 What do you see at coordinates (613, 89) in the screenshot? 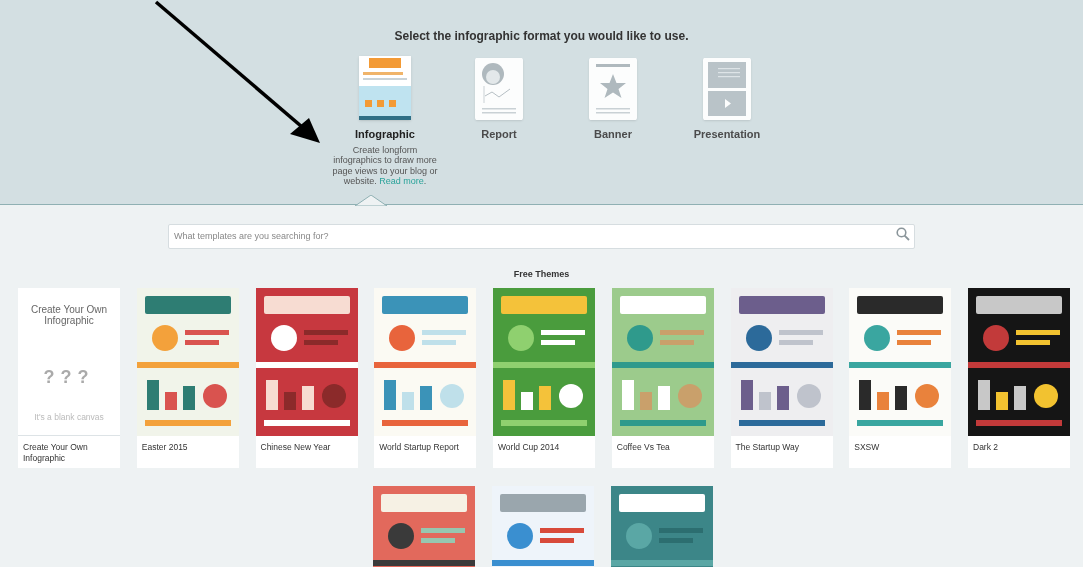
I see `banner-star-icon` at bounding box center [613, 89].